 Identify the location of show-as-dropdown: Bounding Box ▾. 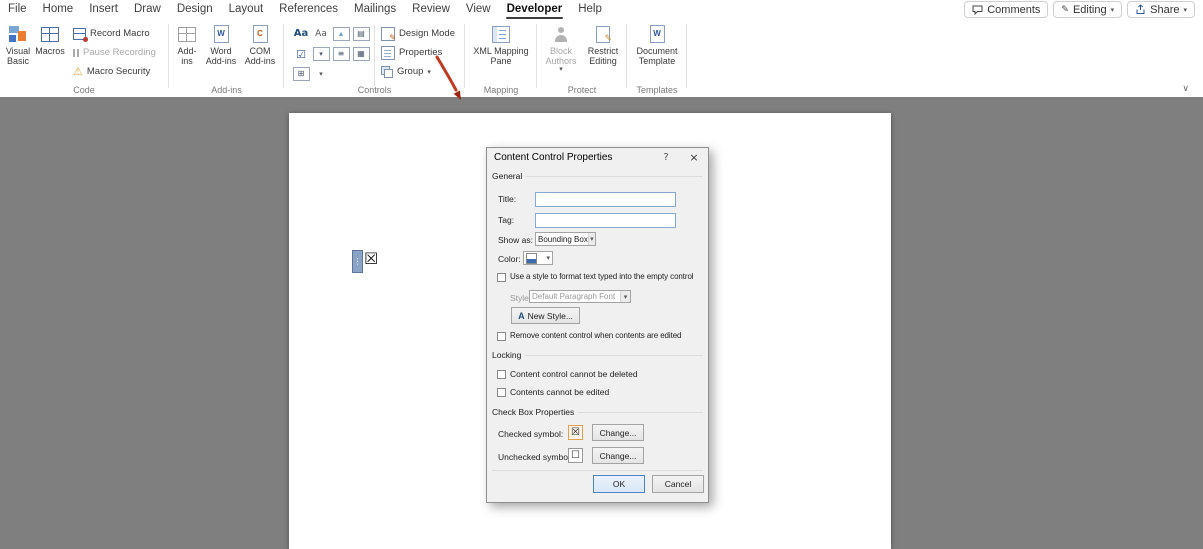
(565, 239).